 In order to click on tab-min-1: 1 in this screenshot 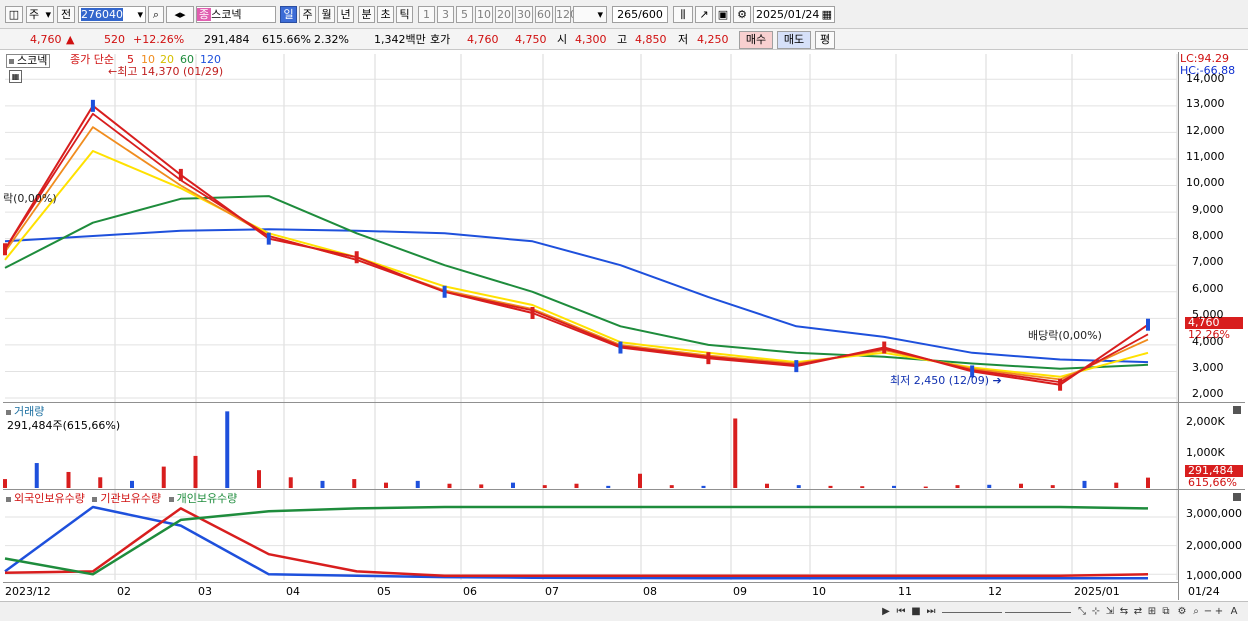, I will do `click(426, 14)`.